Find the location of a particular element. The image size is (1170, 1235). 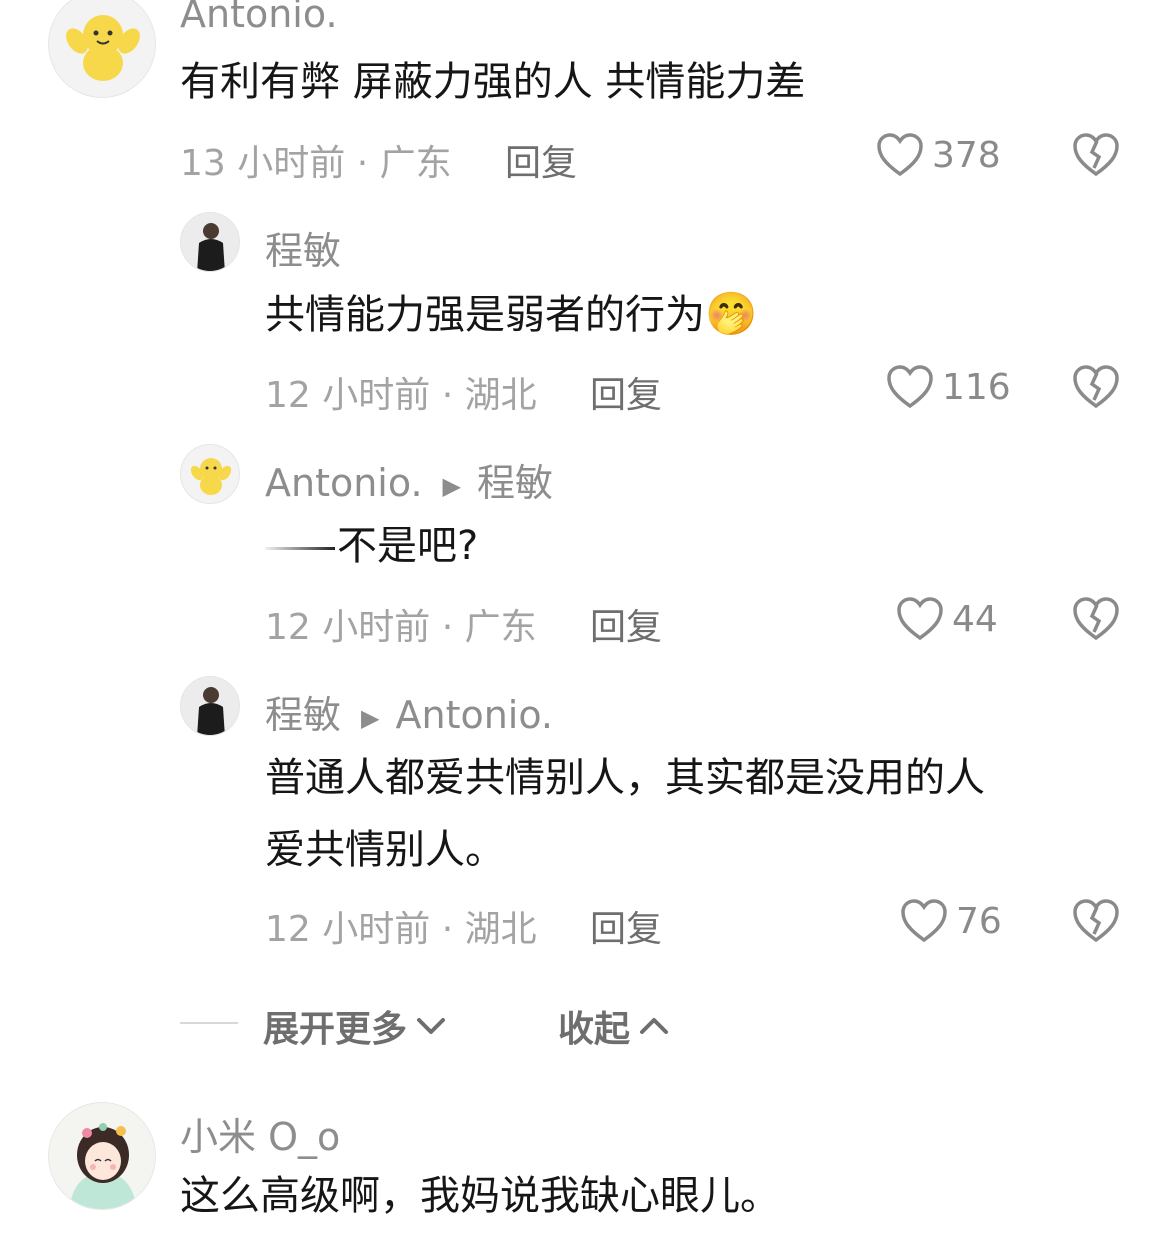

like-count: 116 is located at coordinates (976, 387).